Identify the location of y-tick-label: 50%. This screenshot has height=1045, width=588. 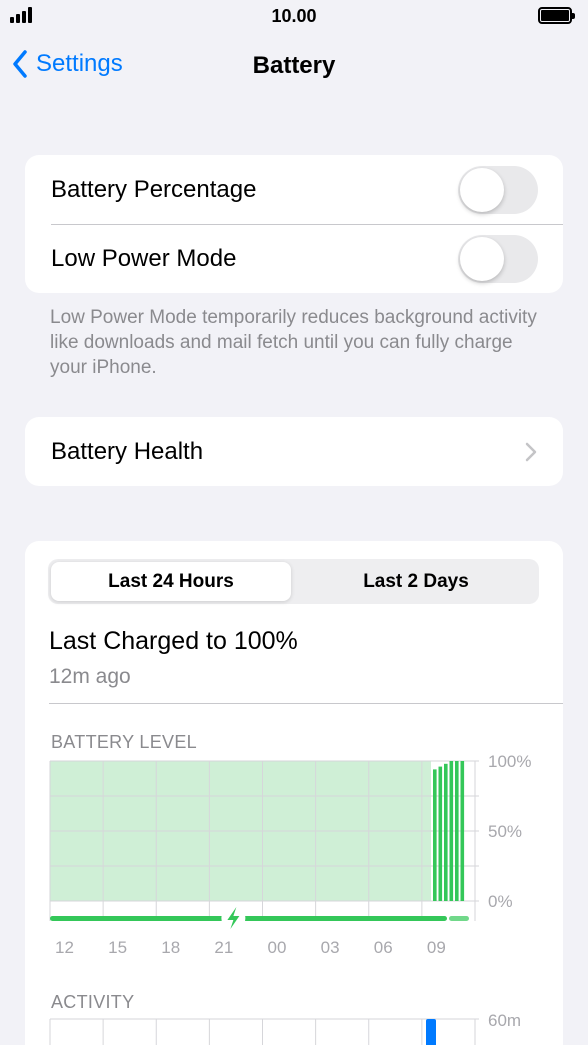
(505, 831).